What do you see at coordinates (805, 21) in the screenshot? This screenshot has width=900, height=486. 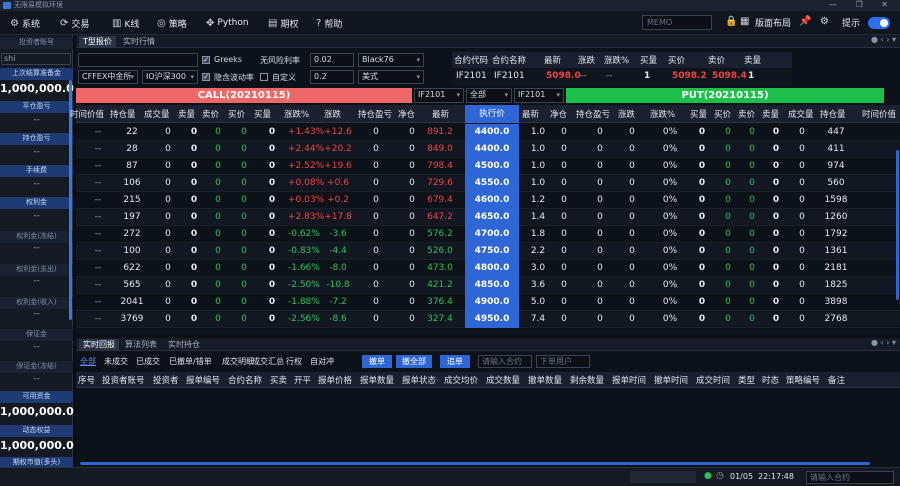 I see `pin-icon: 📌` at bounding box center [805, 21].